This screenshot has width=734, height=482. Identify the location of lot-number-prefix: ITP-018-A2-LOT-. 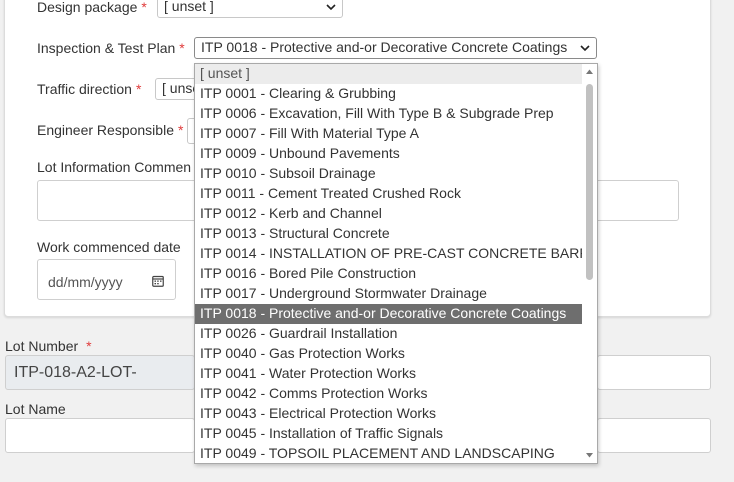
(100, 372).